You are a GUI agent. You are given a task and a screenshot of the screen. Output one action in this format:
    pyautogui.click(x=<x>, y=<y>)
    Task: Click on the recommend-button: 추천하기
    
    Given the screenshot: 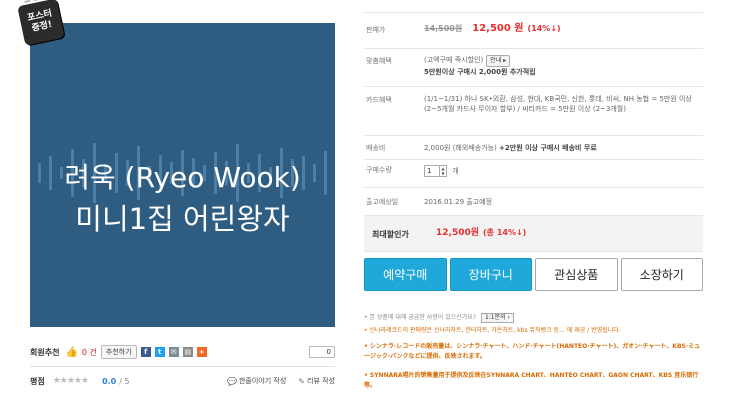 What is the action you would take?
    pyautogui.click(x=118, y=352)
    